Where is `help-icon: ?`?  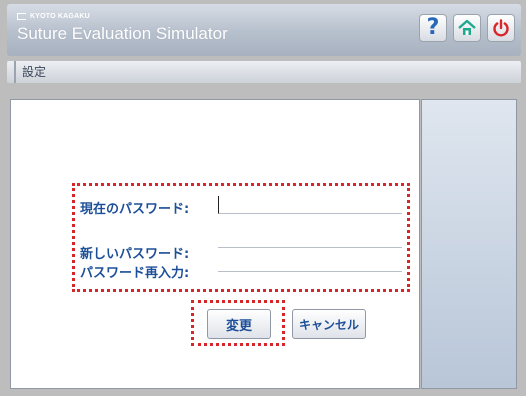 help-icon: ? is located at coordinates (433, 27).